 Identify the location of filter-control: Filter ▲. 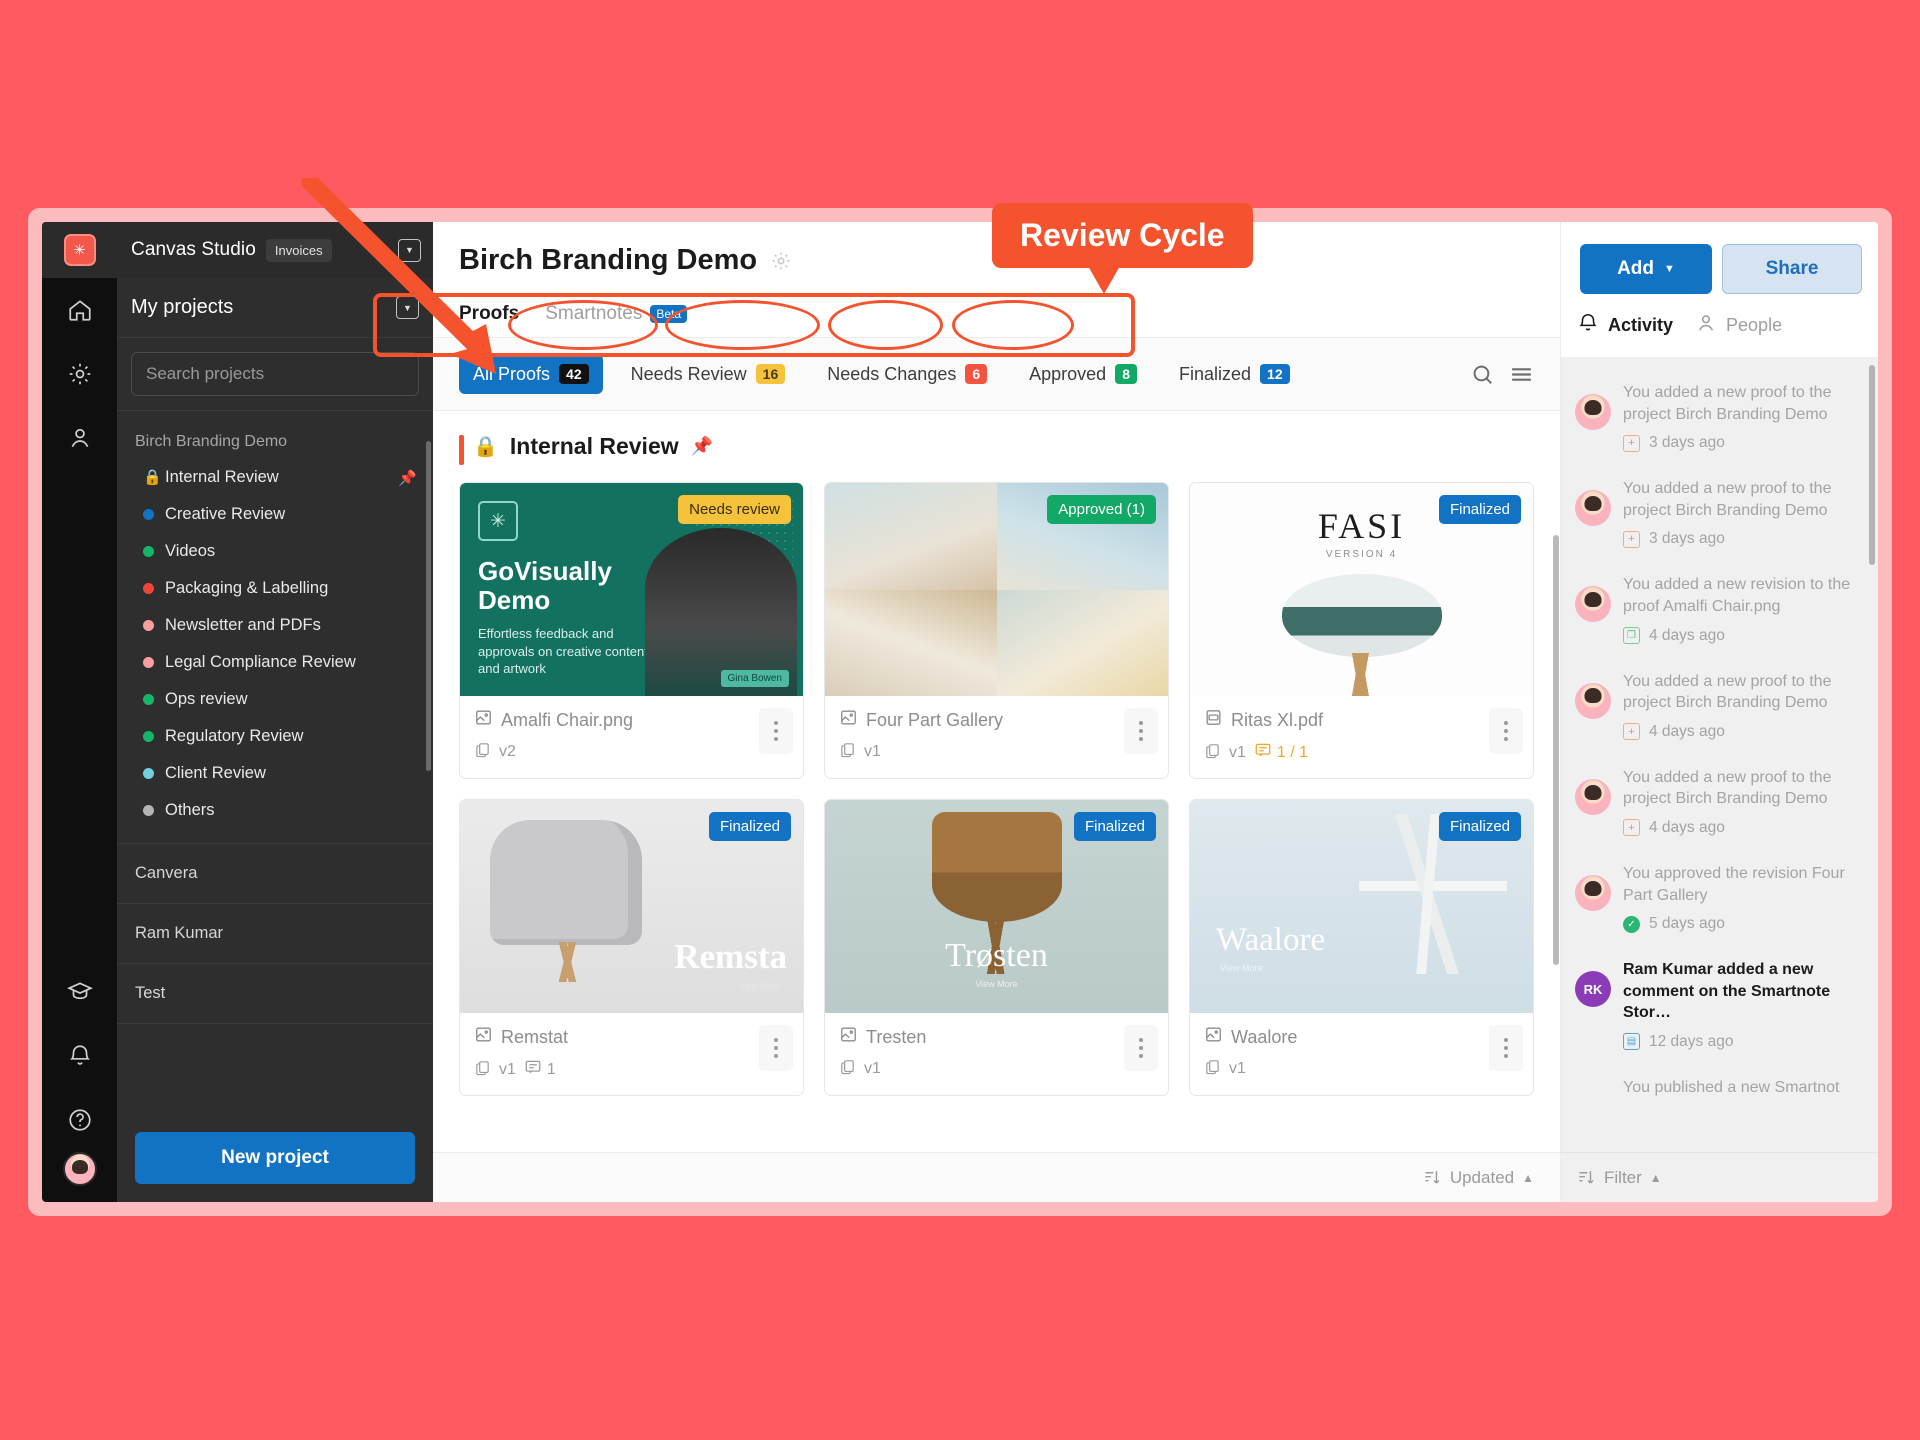
(1619, 1178).